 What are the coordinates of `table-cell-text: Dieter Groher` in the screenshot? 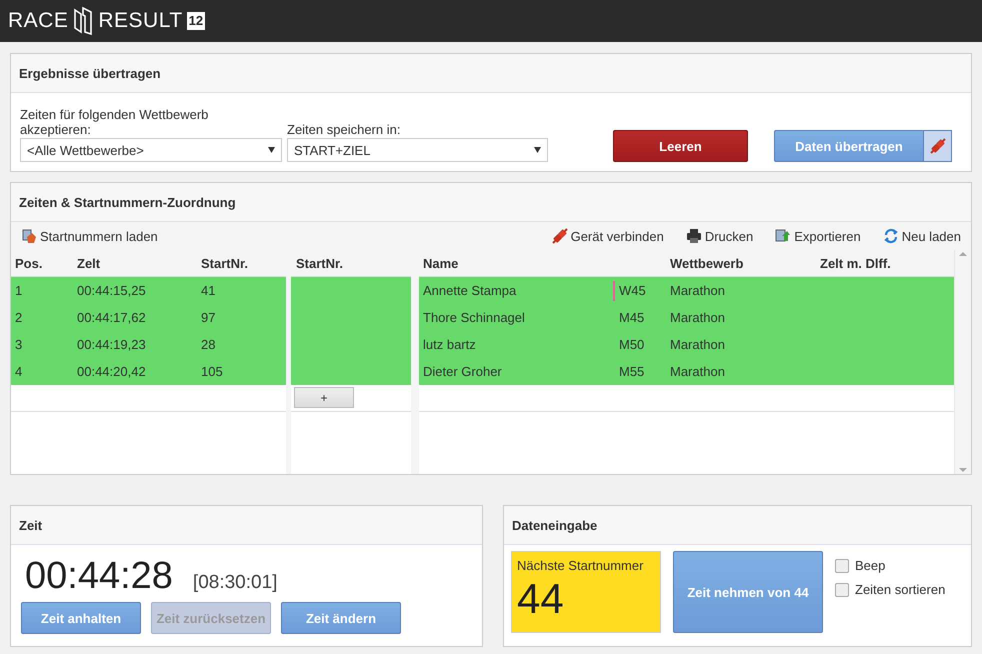 It's located at (462, 371).